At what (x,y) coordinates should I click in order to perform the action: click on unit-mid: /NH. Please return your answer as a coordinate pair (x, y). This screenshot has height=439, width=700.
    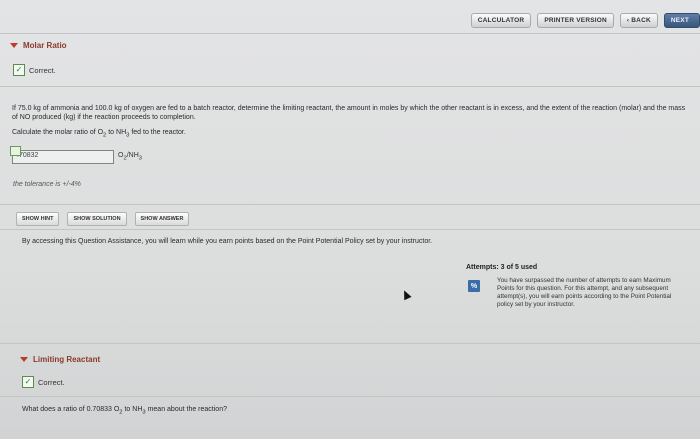
    Looking at the image, I should click on (132, 156).